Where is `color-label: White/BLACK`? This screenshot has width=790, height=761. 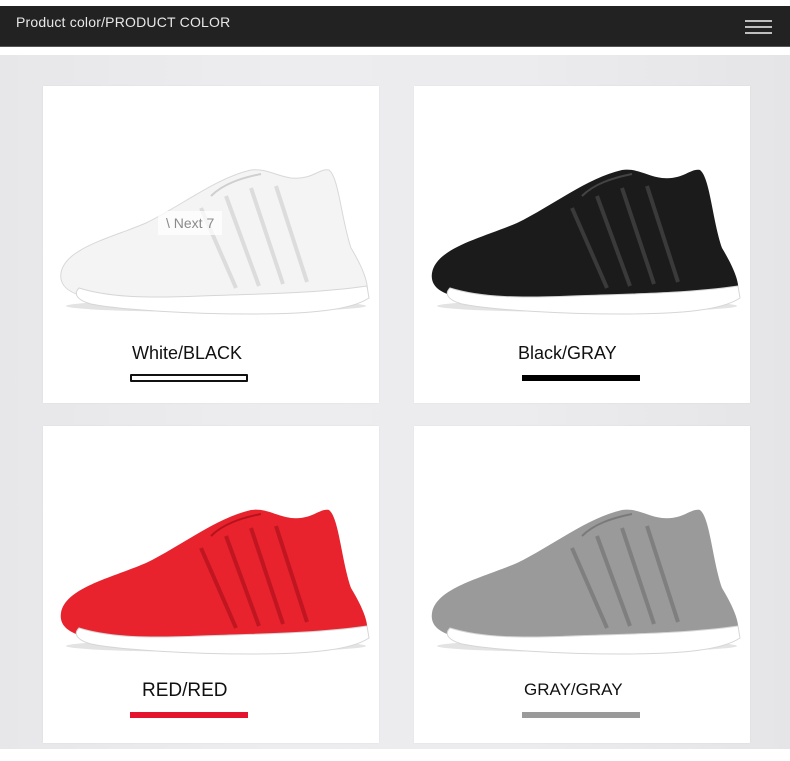 color-label: White/BLACK is located at coordinates (187, 353).